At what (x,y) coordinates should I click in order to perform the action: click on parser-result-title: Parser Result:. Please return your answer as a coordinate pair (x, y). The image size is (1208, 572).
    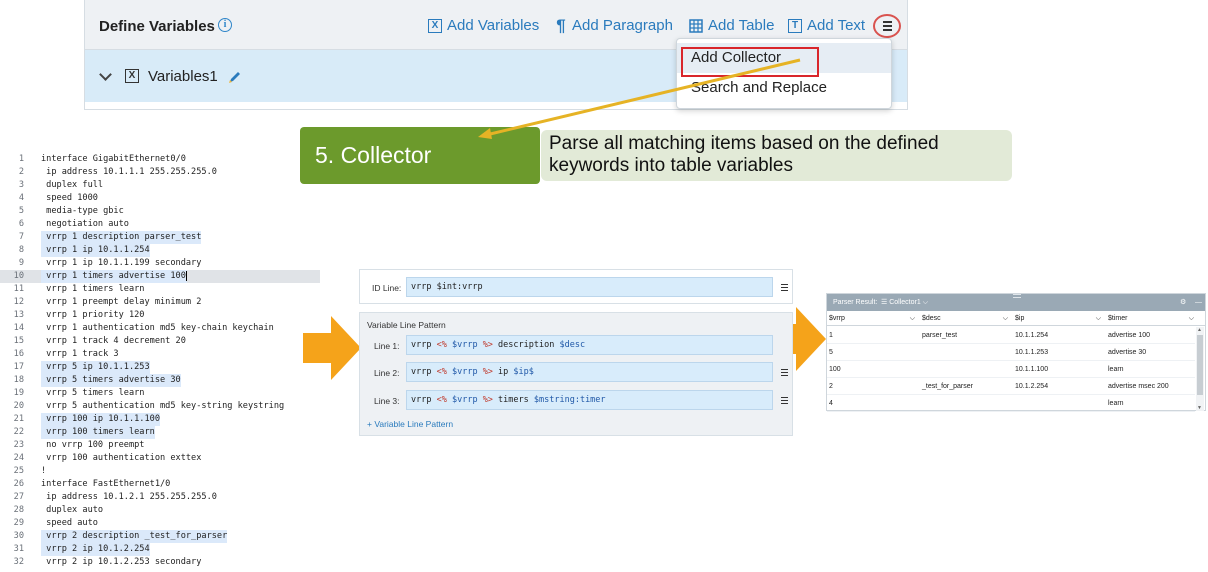
    Looking at the image, I should click on (855, 302).